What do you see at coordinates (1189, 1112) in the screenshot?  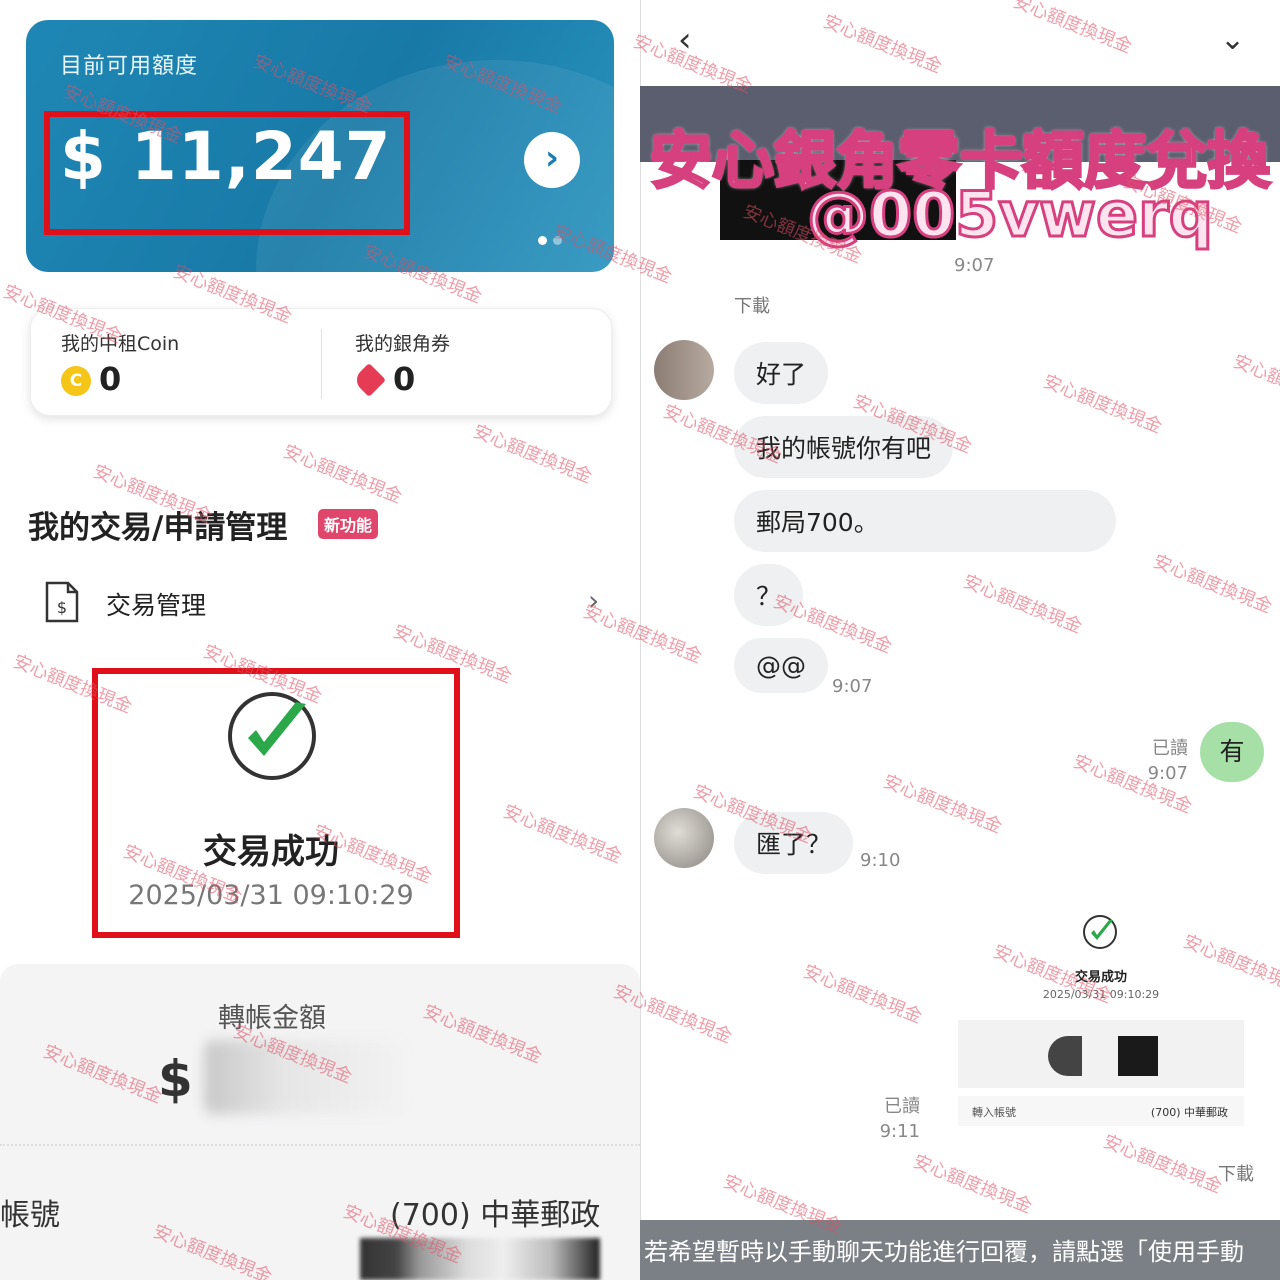 I see `image-account-value: (700) 中華郵政` at bounding box center [1189, 1112].